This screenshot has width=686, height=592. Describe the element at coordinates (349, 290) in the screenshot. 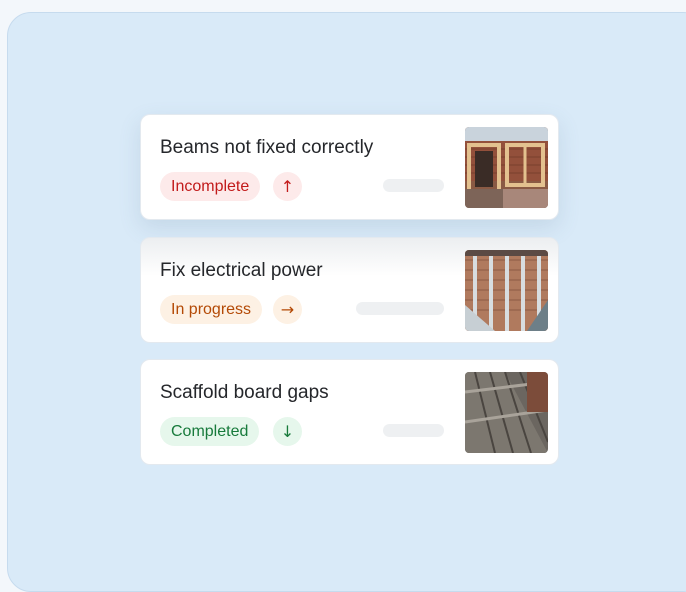

I see `issue-card-electrical: Fix electrical power In progress →` at that location.